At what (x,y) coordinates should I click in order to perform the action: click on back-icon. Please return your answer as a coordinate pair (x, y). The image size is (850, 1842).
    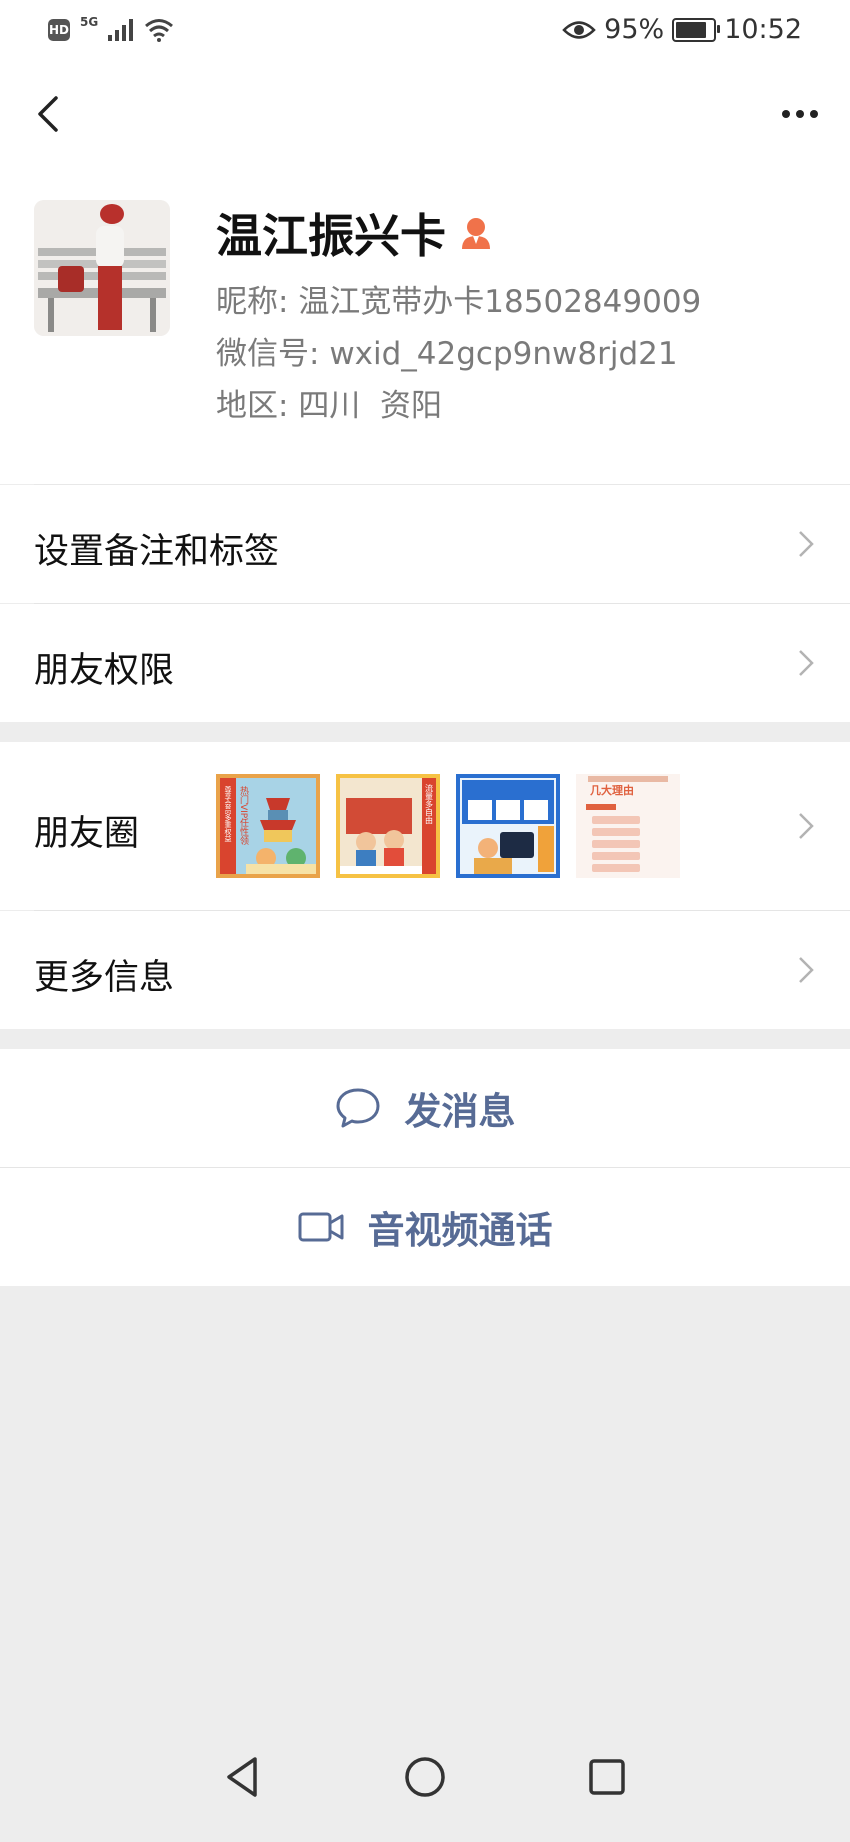
    Looking at the image, I should click on (50, 114).